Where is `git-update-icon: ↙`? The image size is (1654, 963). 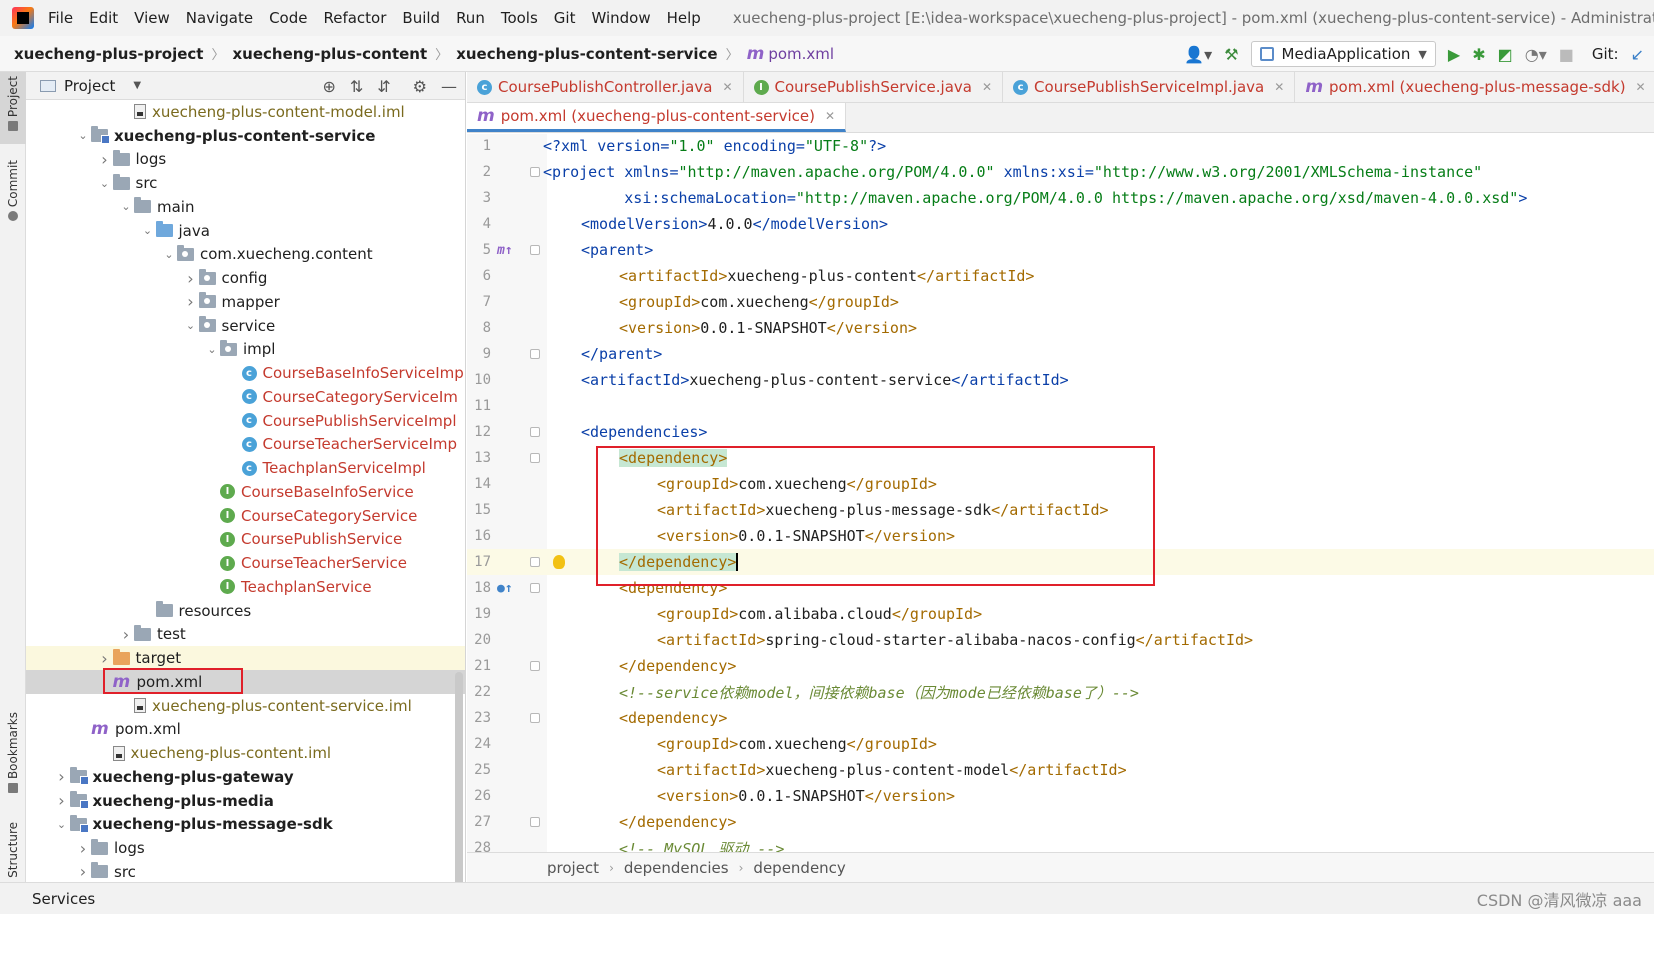 git-update-icon: ↙ is located at coordinates (1637, 54).